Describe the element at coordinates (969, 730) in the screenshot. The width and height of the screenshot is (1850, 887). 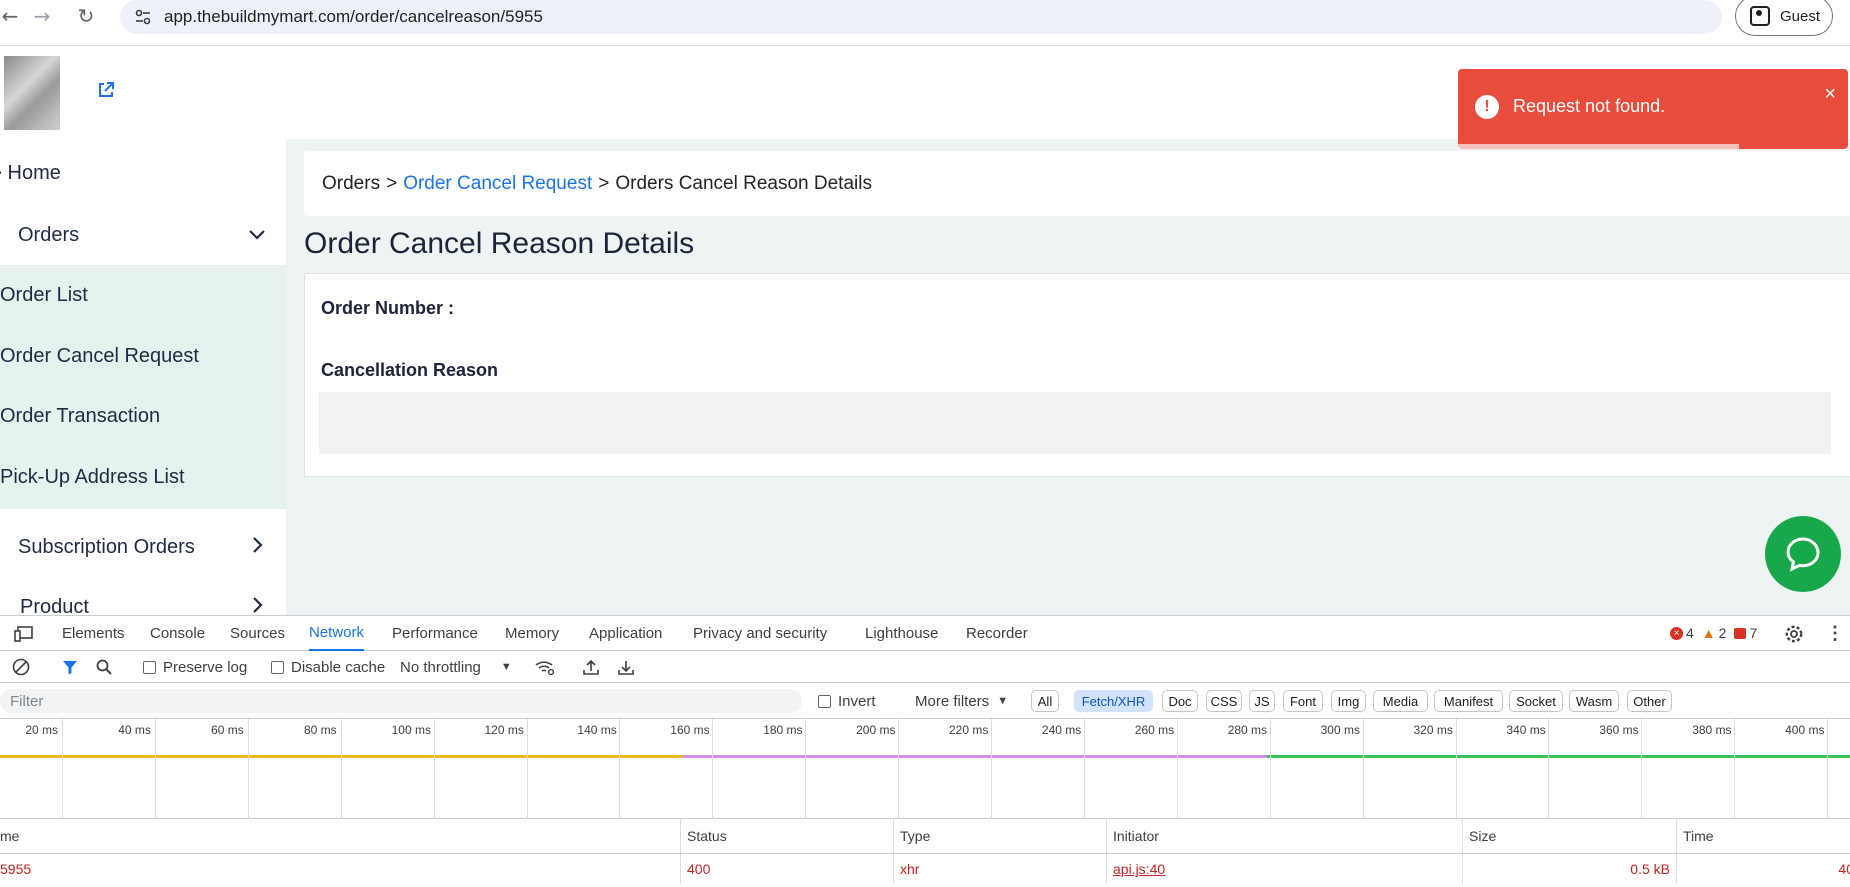
I see `timeline-tick-label: 220 ms` at that location.